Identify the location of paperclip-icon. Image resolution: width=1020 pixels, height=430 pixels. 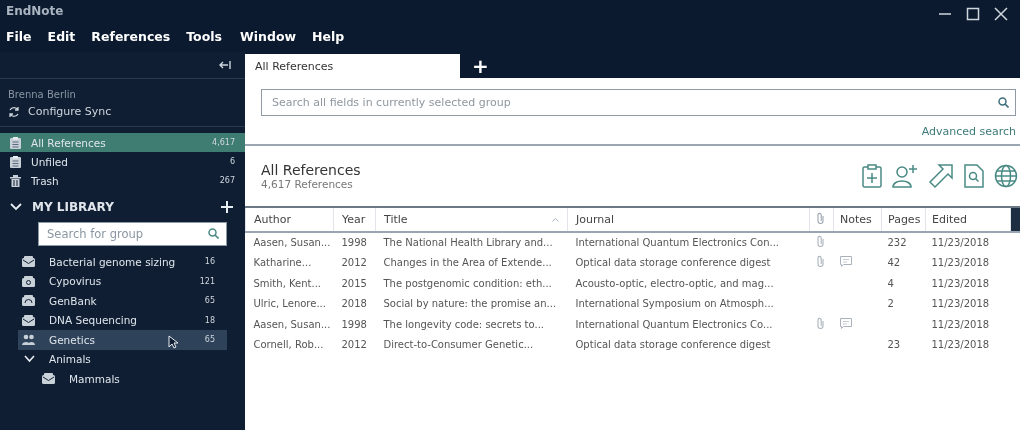
(820, 218).